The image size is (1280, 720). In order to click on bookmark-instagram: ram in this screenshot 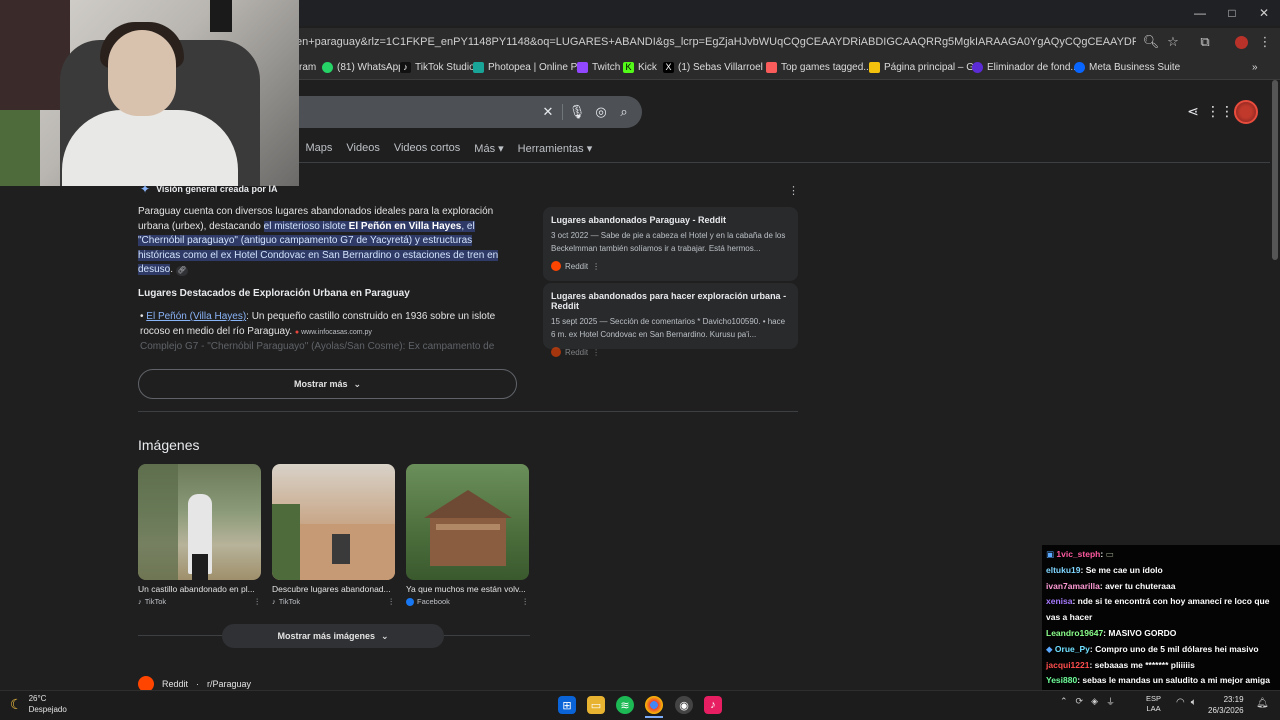, I will do `click(307, 67)`.